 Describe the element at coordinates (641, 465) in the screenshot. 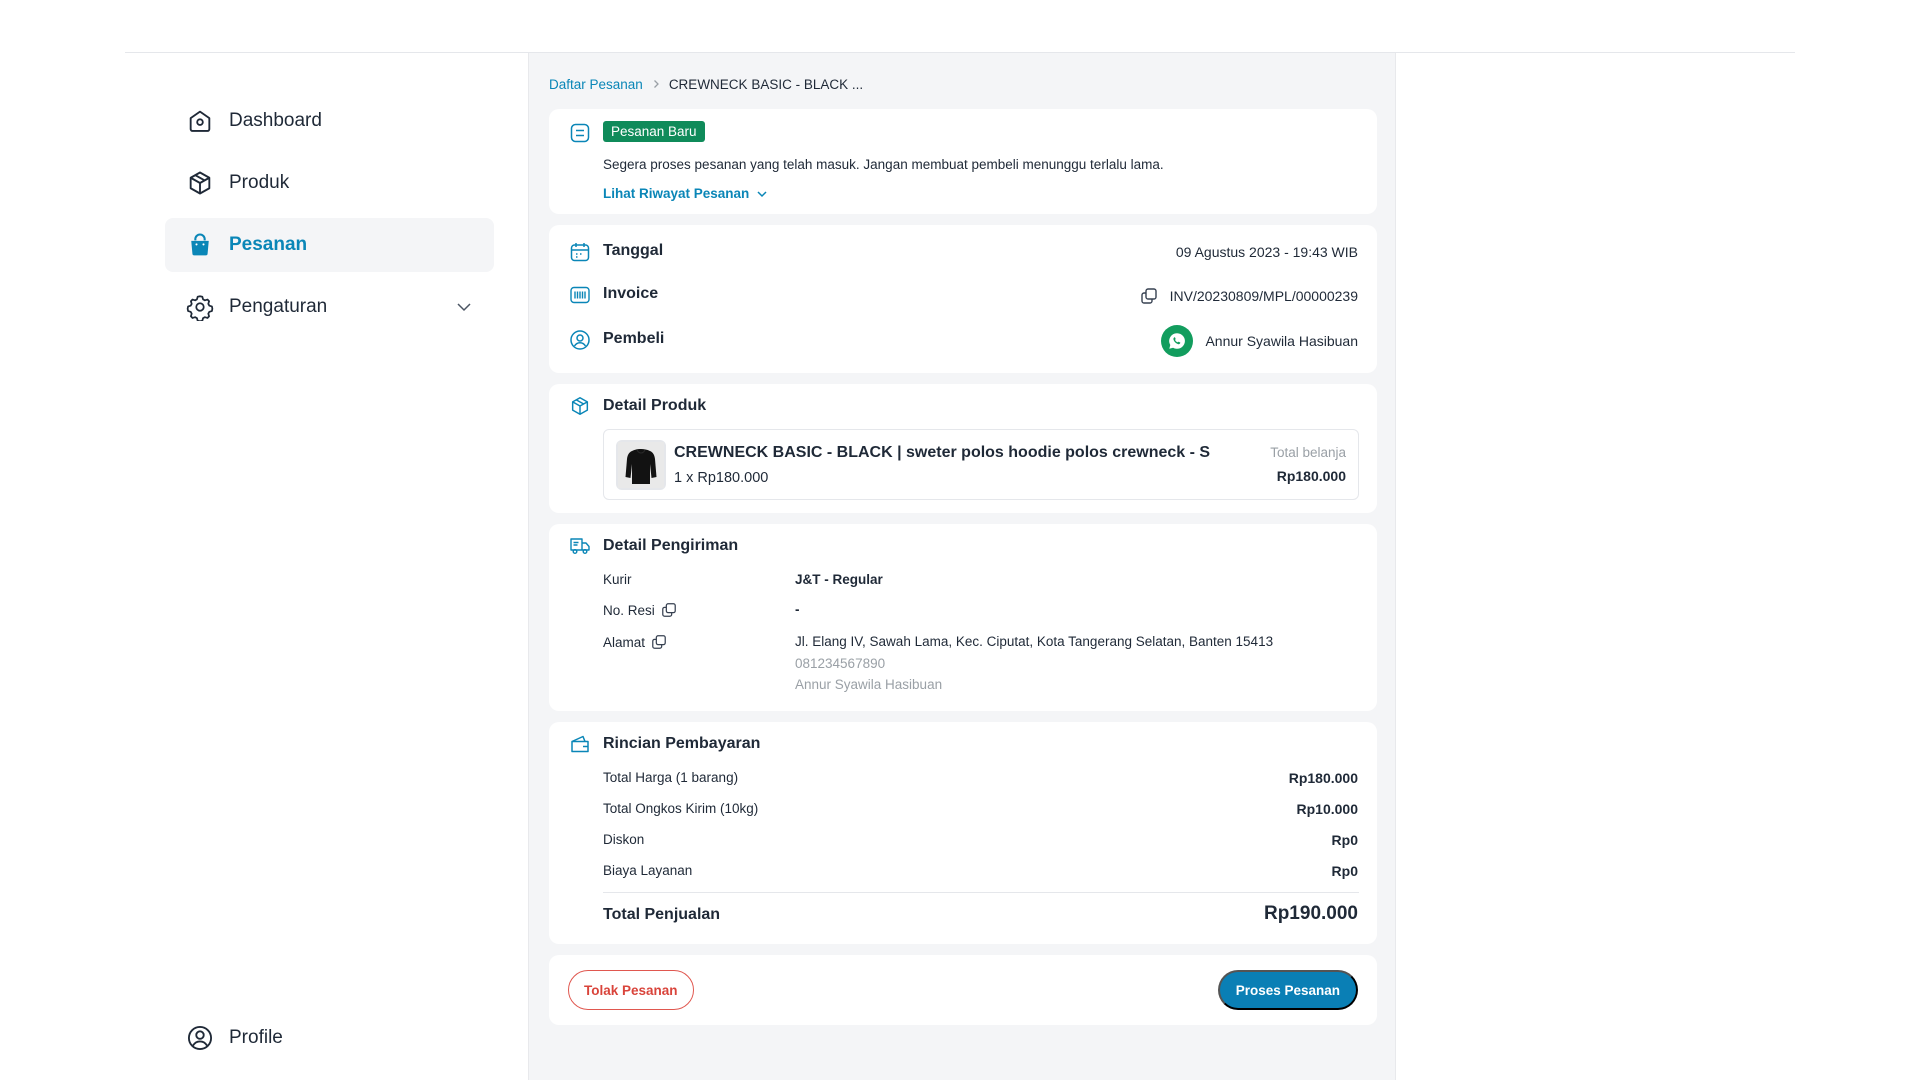

I see `product-thumbnail` at that location.